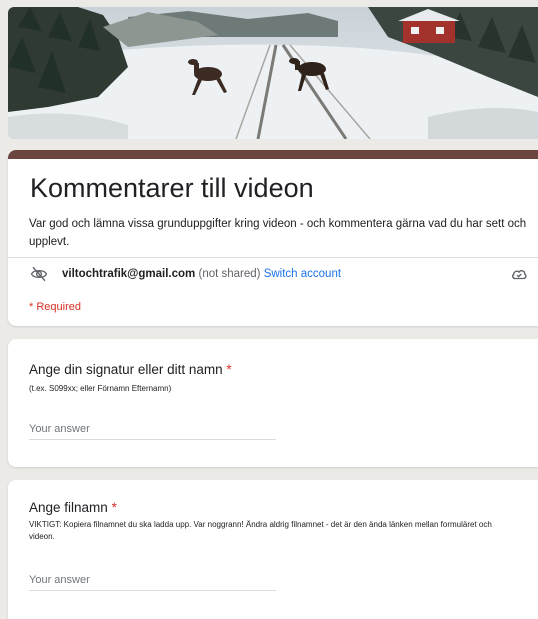 The image size is (538, 619). What do you see at coordinates (172, 188) in the screenshot?
I see `form-title: Kommentarer till videon` at bounding box center [172, 188].